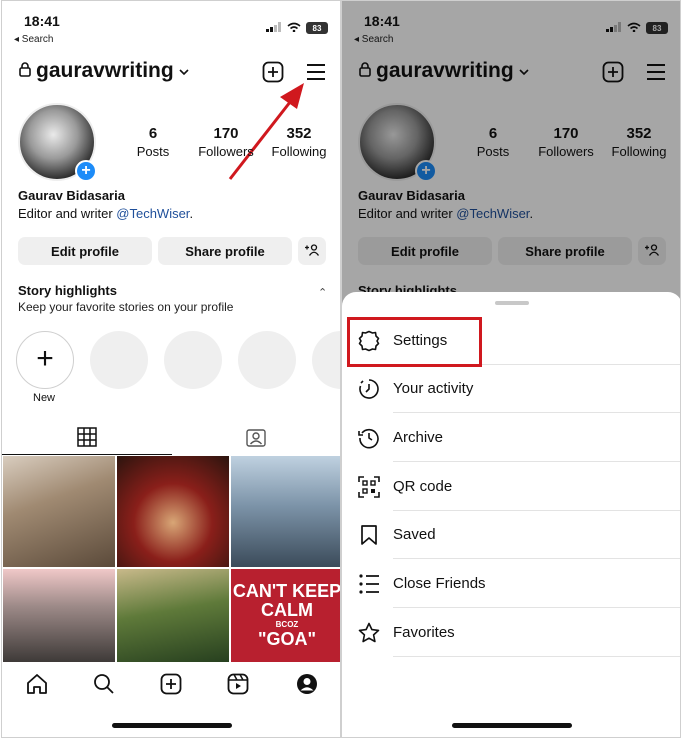  What do you see at coordinates (153, 133) in the screenshot?
I see `posts-number: 6` at bounding box center [153, 133].